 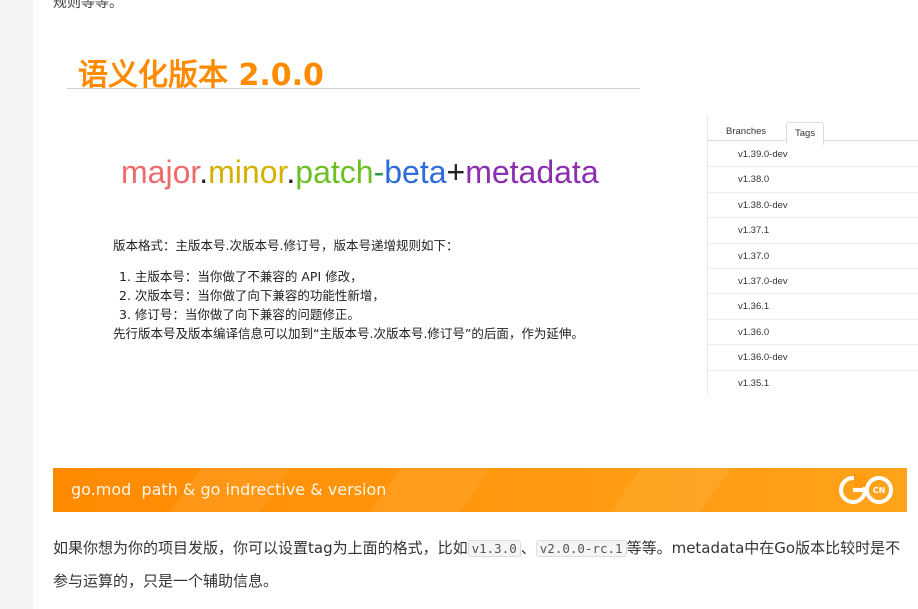 I want to click on semver-format: major.minor.patch-beta+metadata, so click(x=360, y=172).